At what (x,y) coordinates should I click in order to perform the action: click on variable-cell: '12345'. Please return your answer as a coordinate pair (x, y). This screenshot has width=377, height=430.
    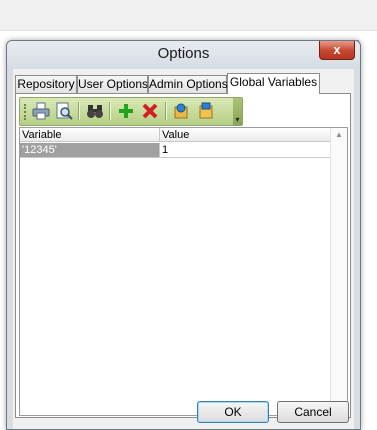
    Looking at the image, I should click on (90, 150).